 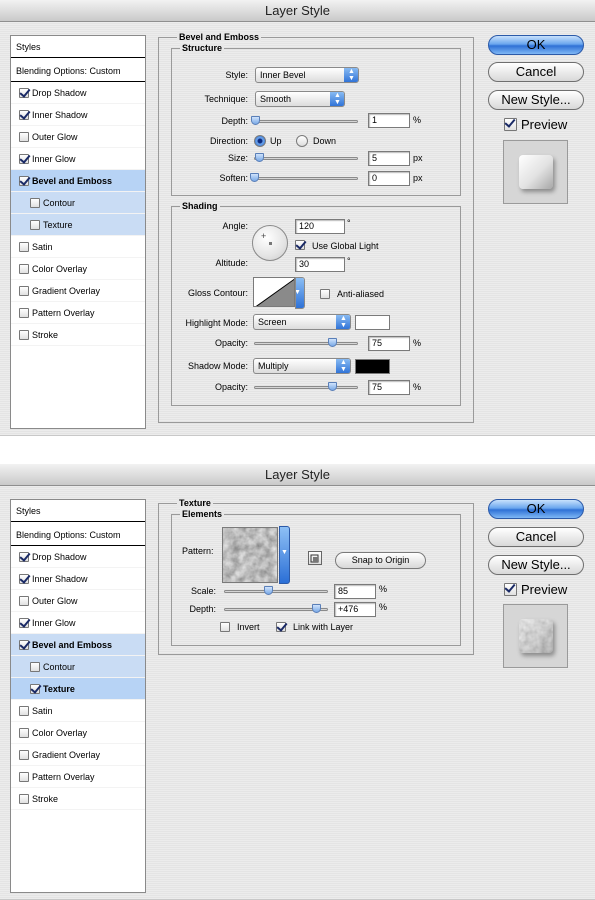 I want to click on technique-select: Smooth ▲ ▼, so click(x=300, y=99).